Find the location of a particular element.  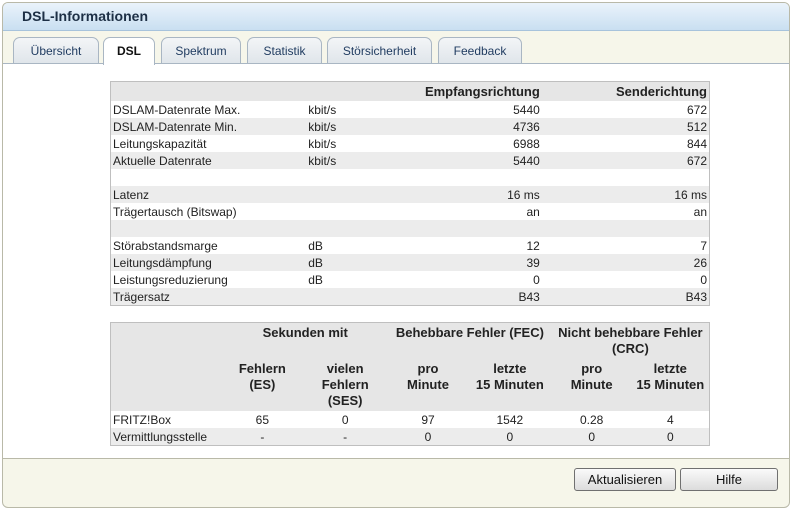

row-label: Leitungskapazität is located at coordinates (160, 143).